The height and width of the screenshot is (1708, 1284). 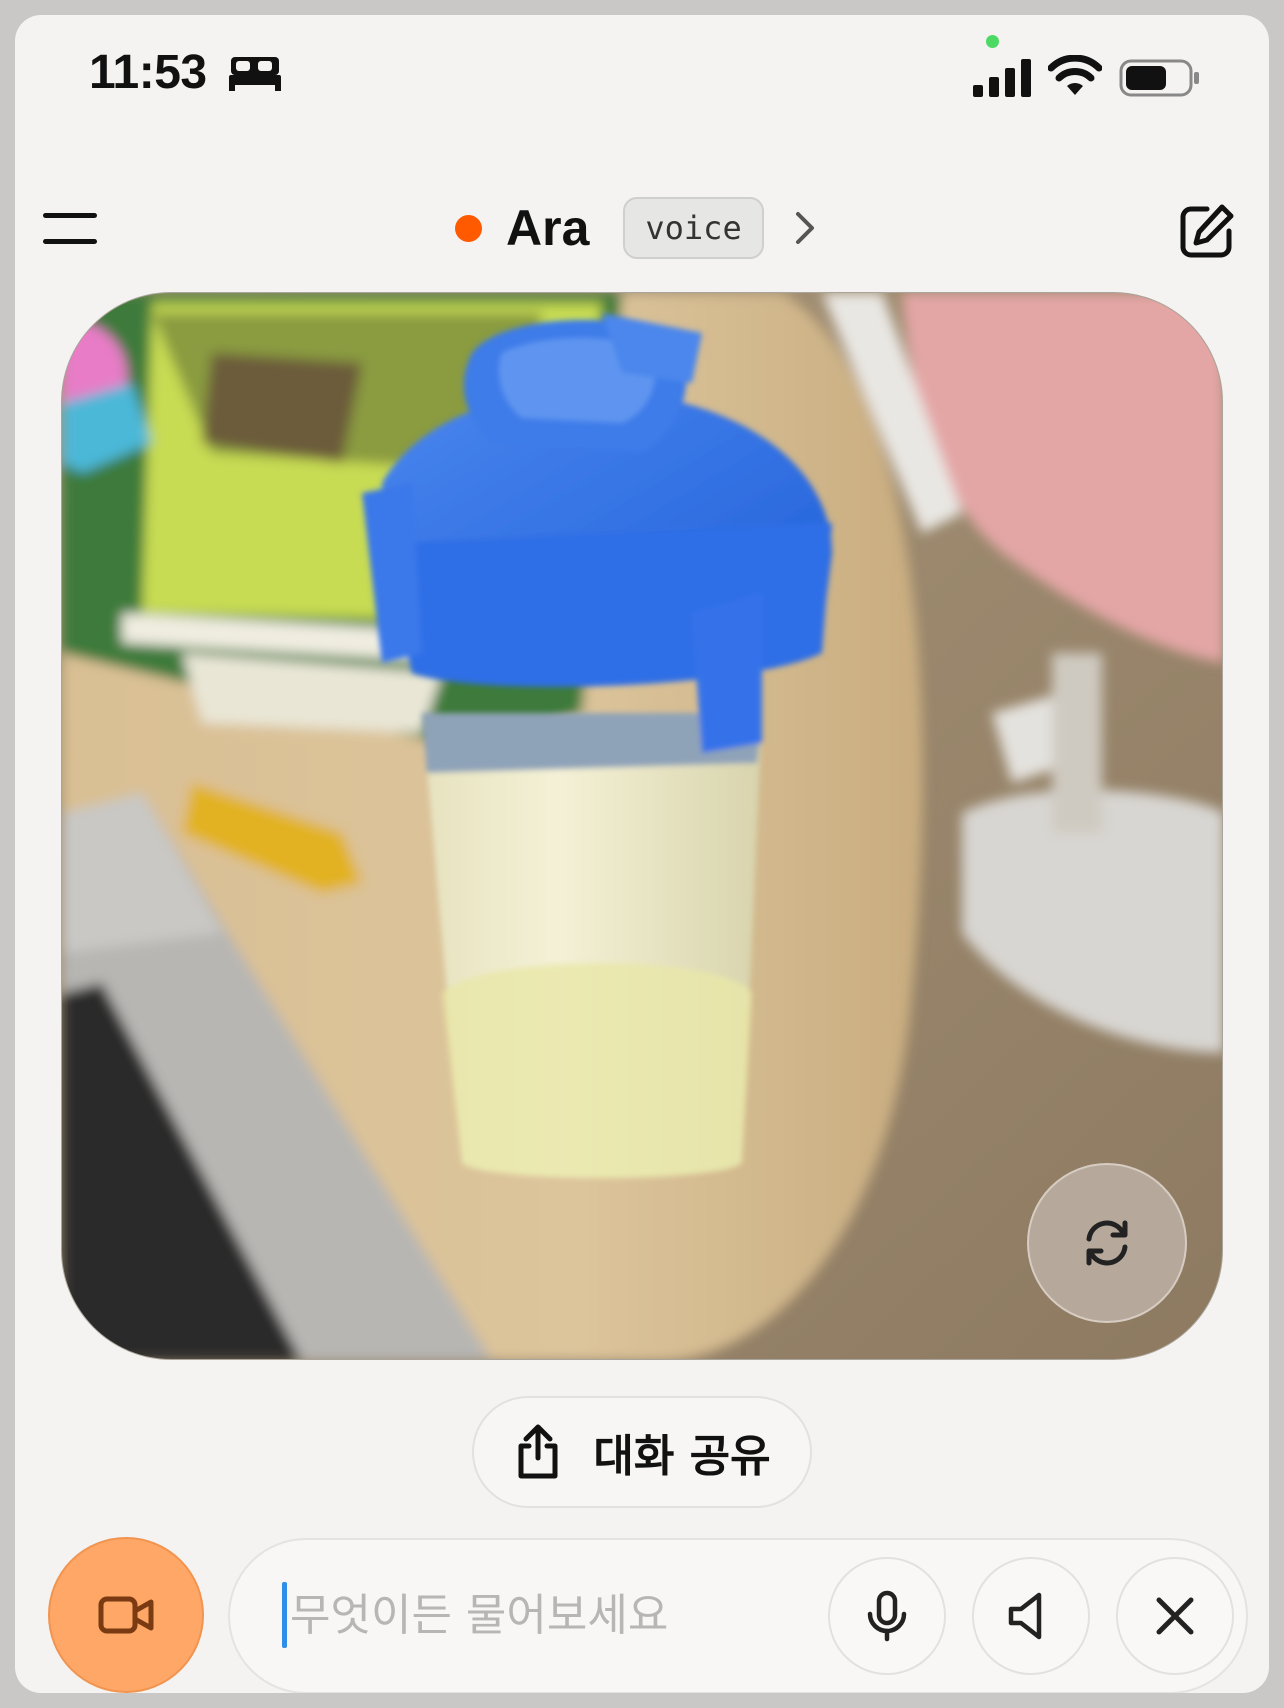 I want to click on sleep-icon, so click(x=255, y=74).